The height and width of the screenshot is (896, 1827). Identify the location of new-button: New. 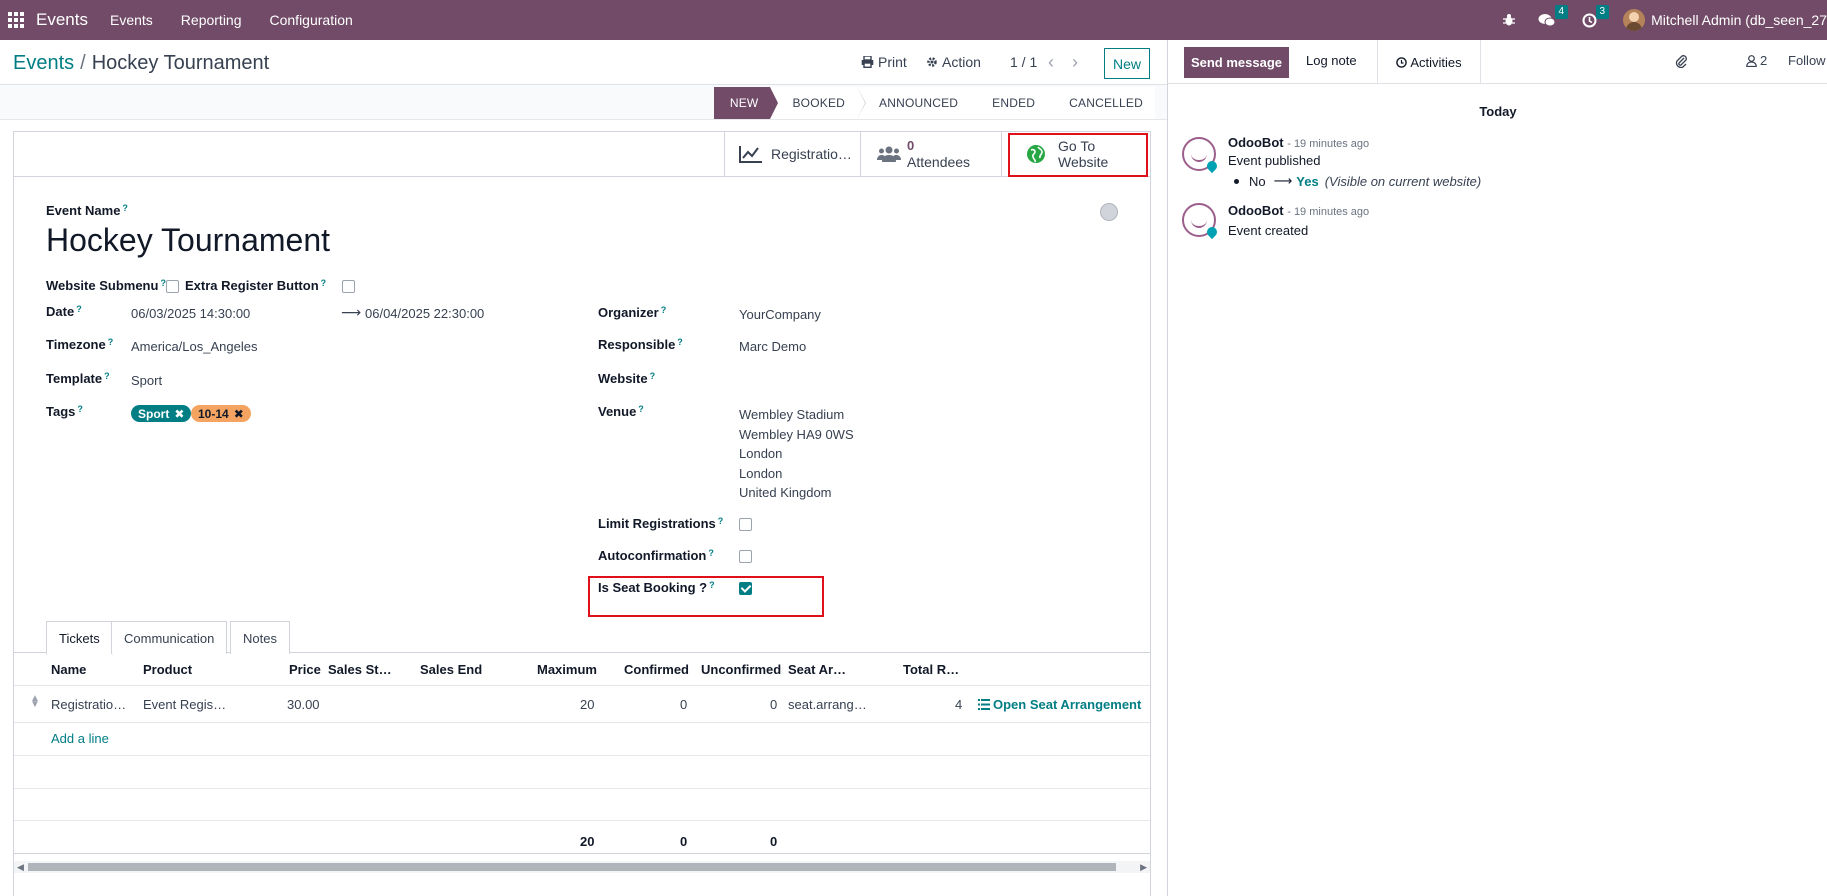
(1127, 63).